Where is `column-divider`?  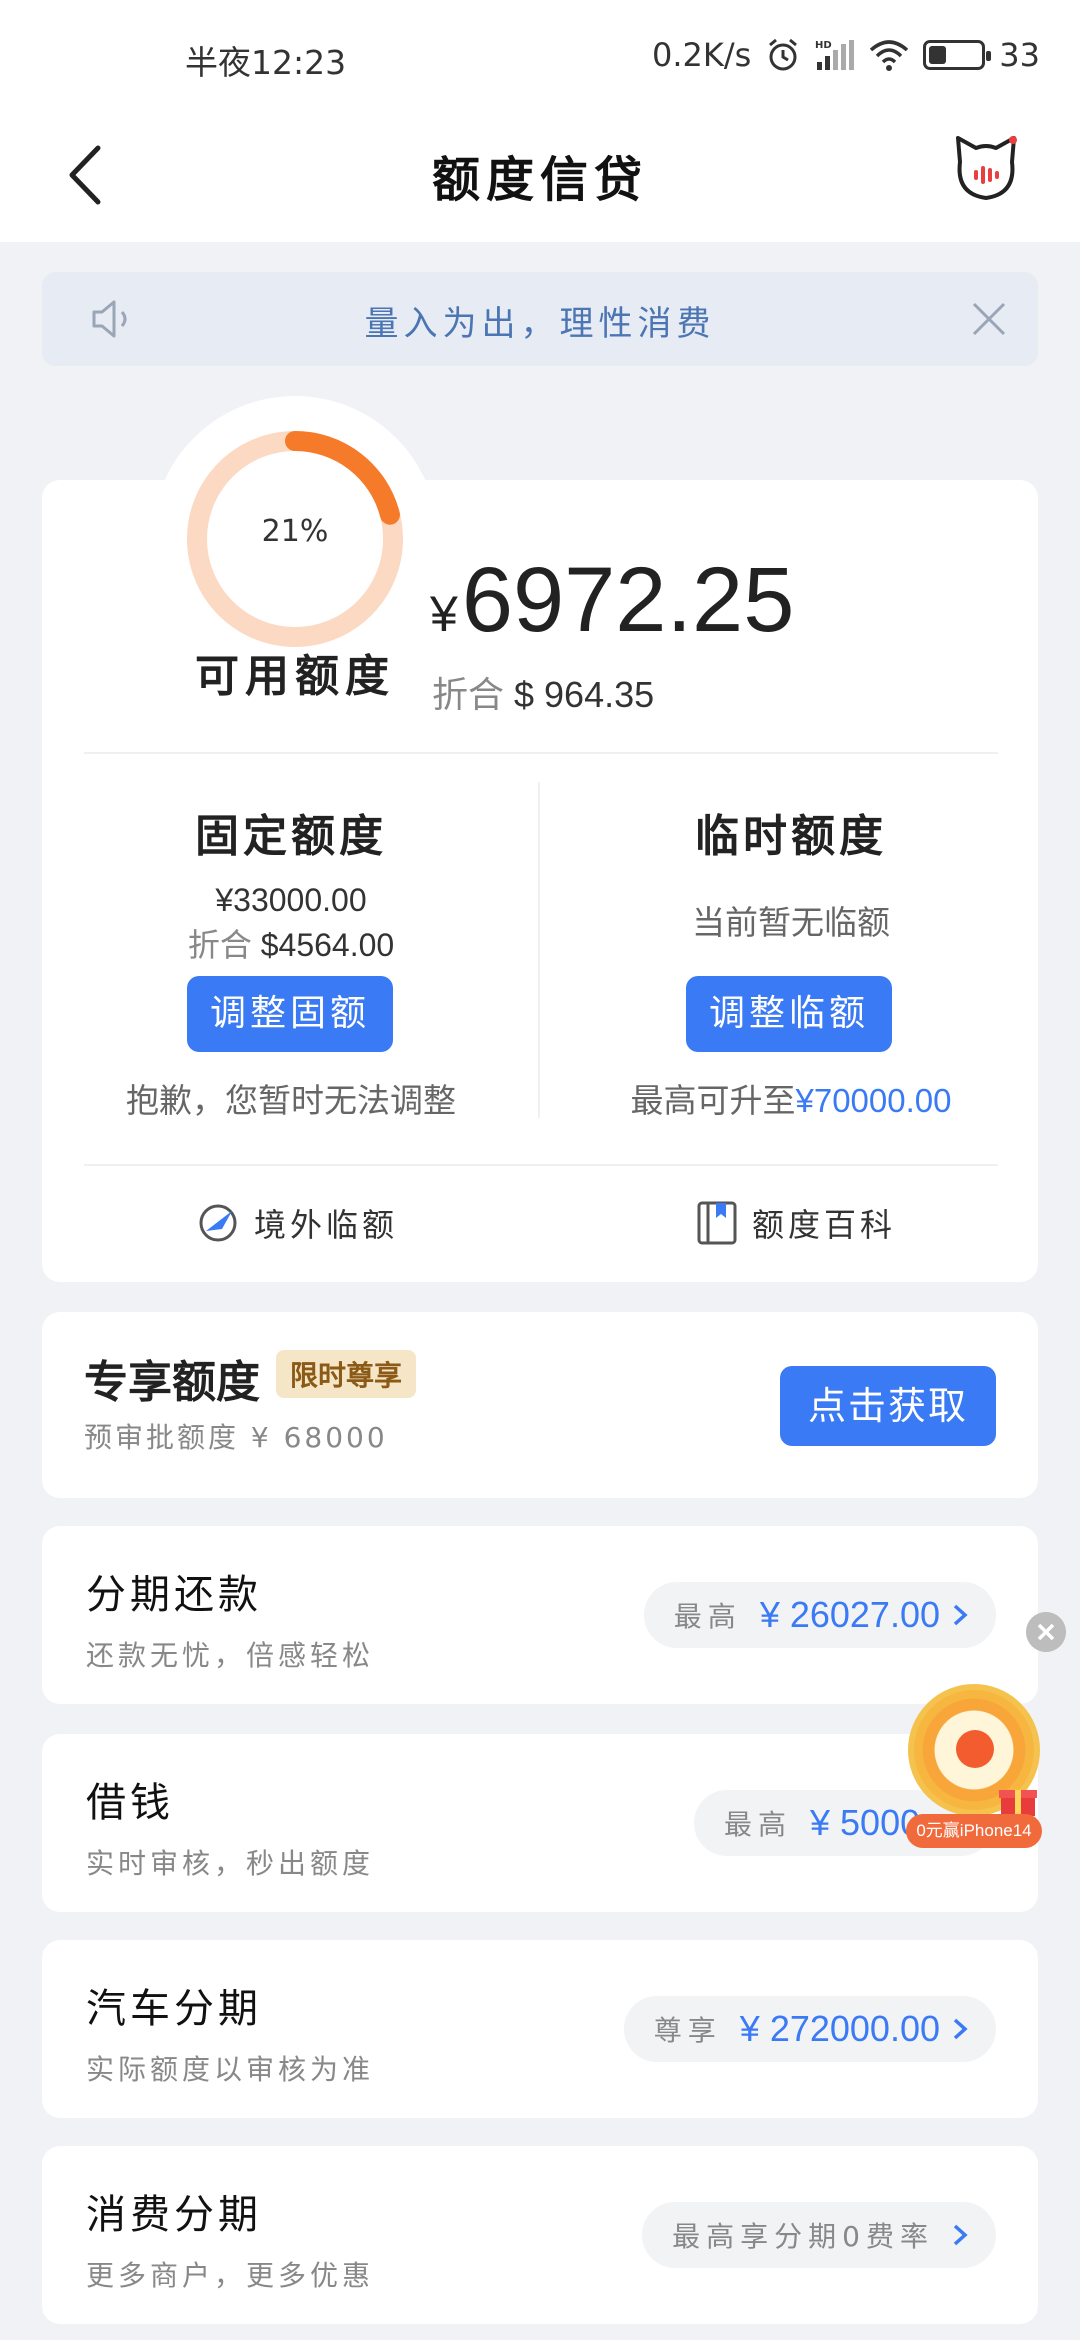 column-divider is located at coordinates (539, 950).